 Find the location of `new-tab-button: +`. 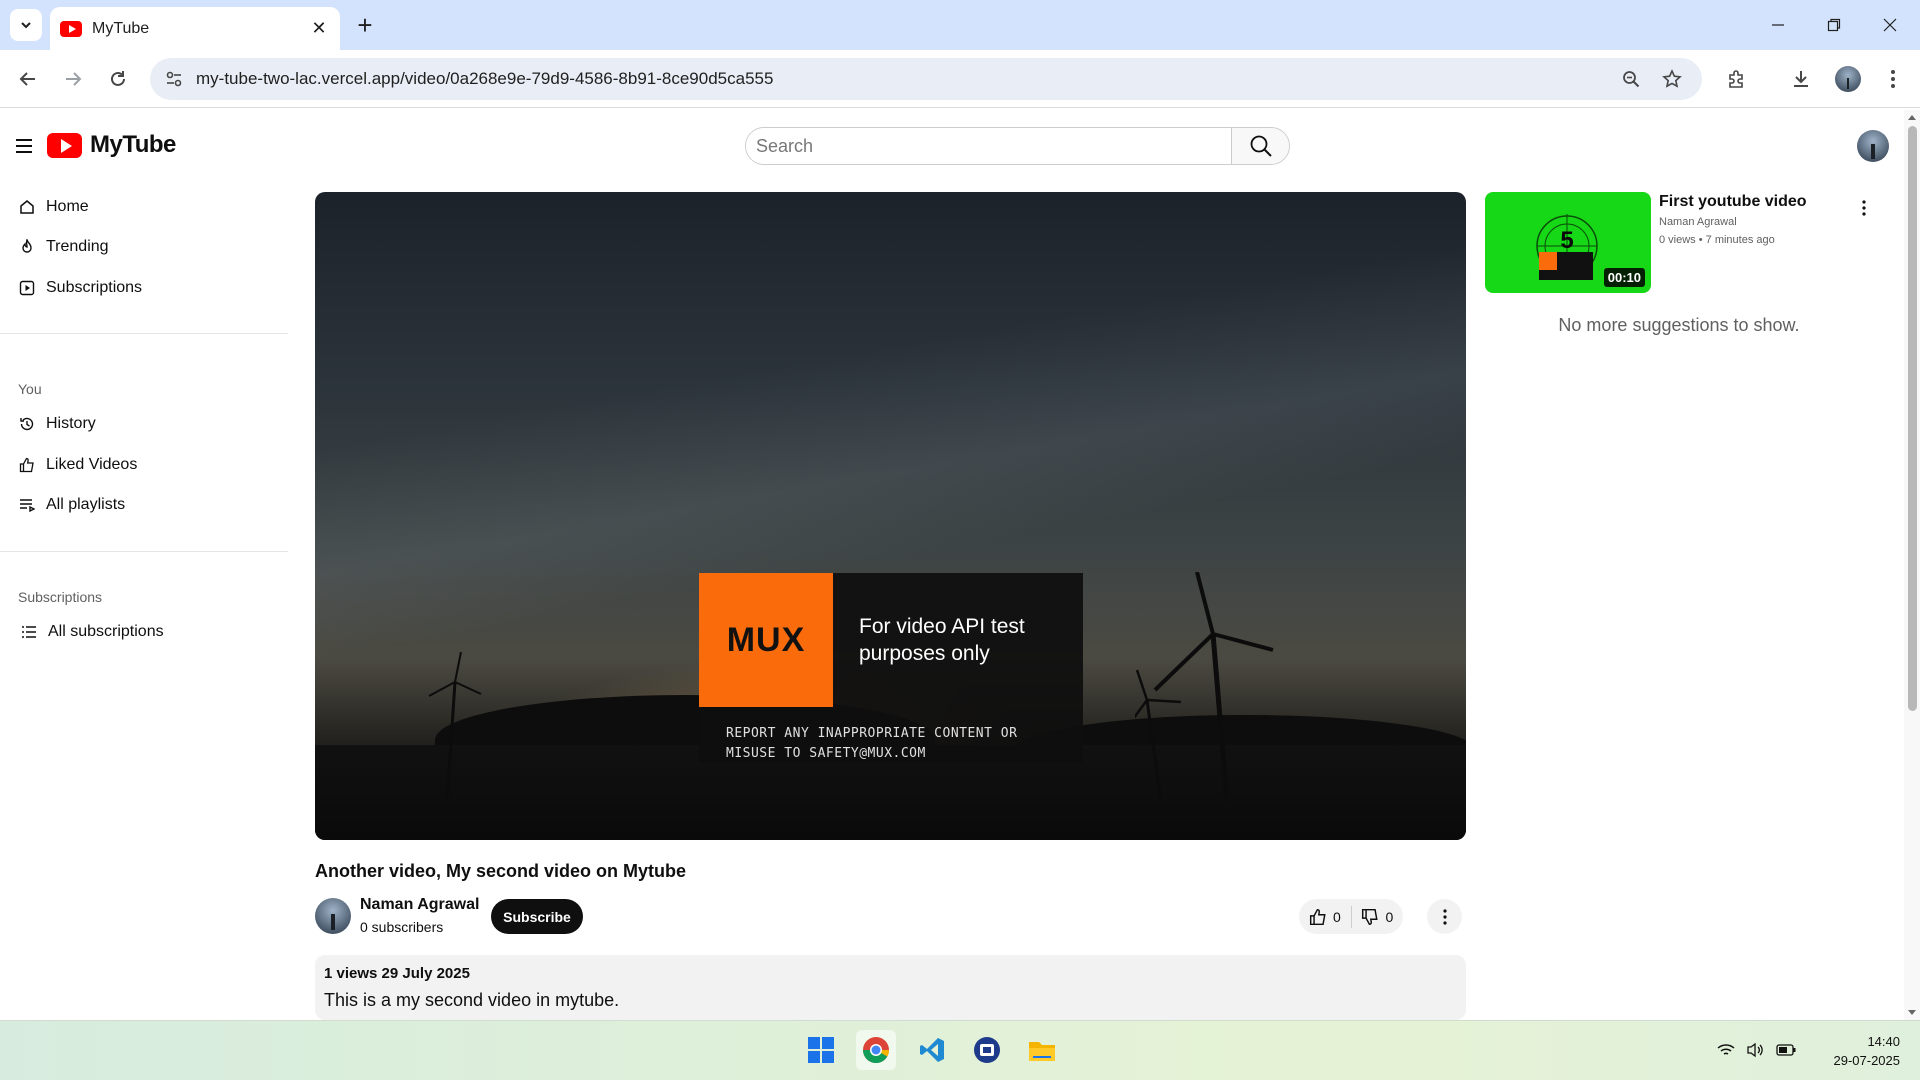

new-tab-button: + is located at coordinates (365, 25).